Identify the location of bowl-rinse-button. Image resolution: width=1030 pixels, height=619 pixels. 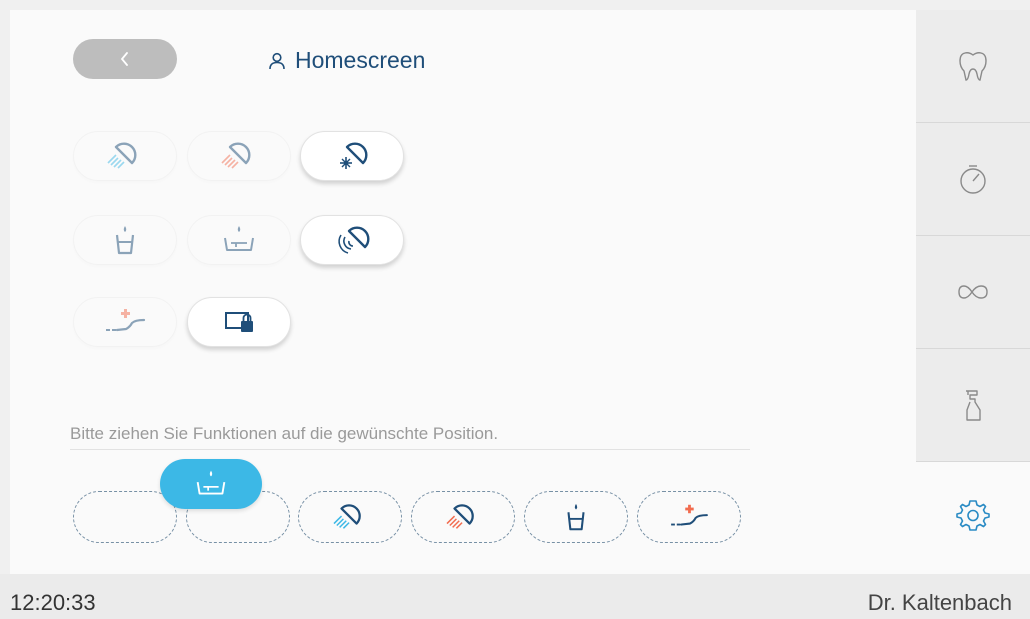
(239, 240).